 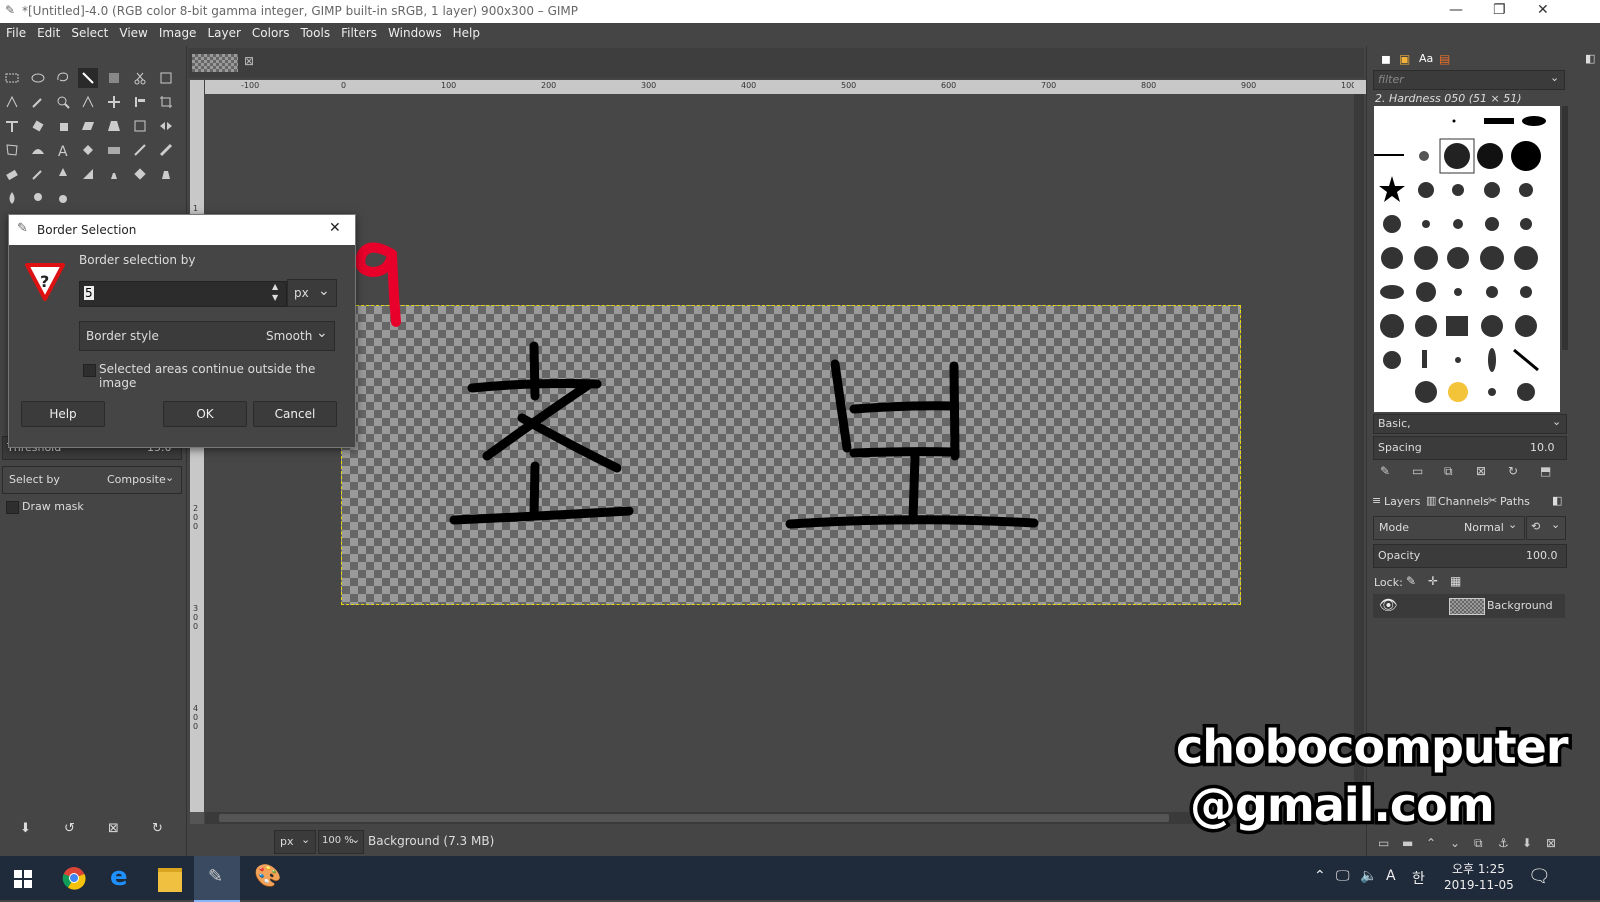 What do you see at coordinates (694, 818) in the screenshot?
I see `scrollbar-thumb` at bounding box center [694, 818].